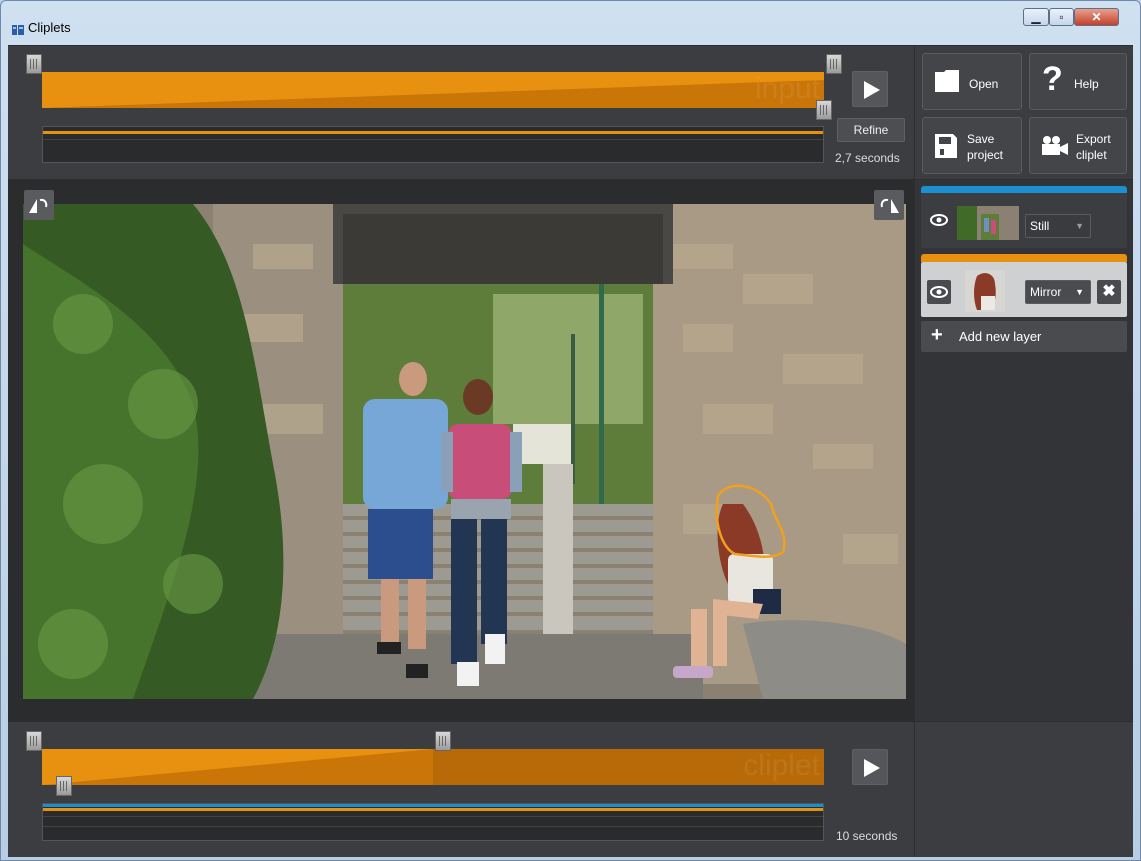  Describe the element at coordinates (1091, 155) in the screenshot. I see `export-label-line2: cliplet` at that location.